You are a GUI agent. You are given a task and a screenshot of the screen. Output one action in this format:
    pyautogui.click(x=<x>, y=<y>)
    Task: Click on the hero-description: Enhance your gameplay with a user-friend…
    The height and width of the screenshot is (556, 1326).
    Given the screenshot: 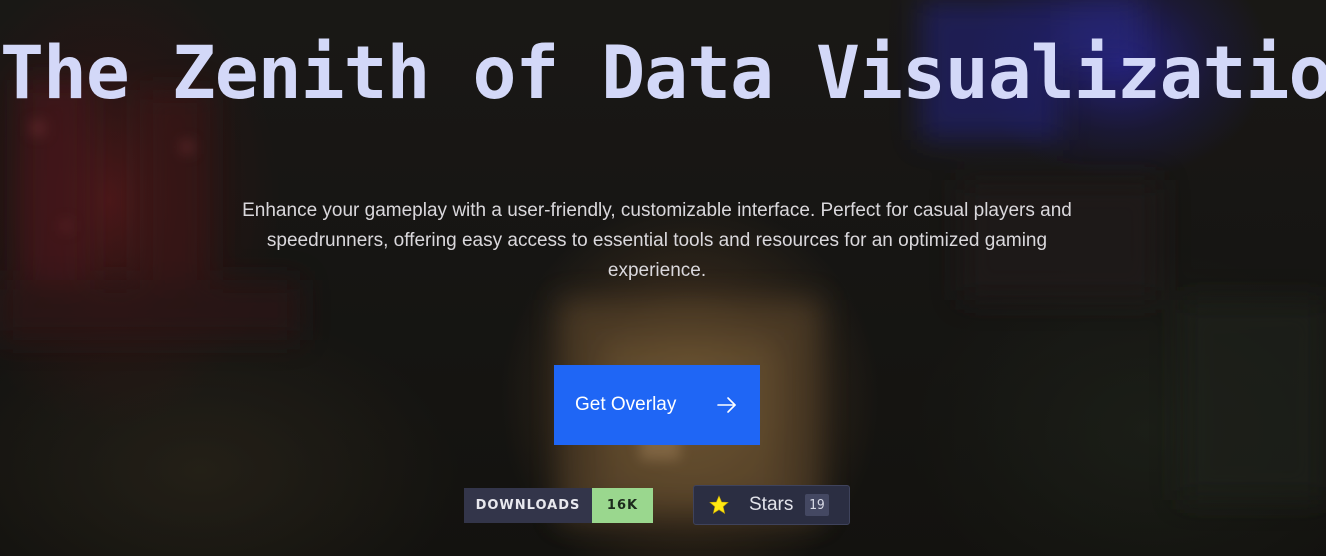 What is the action you would take?
    pyautogui.click(x=657, y=240)
    